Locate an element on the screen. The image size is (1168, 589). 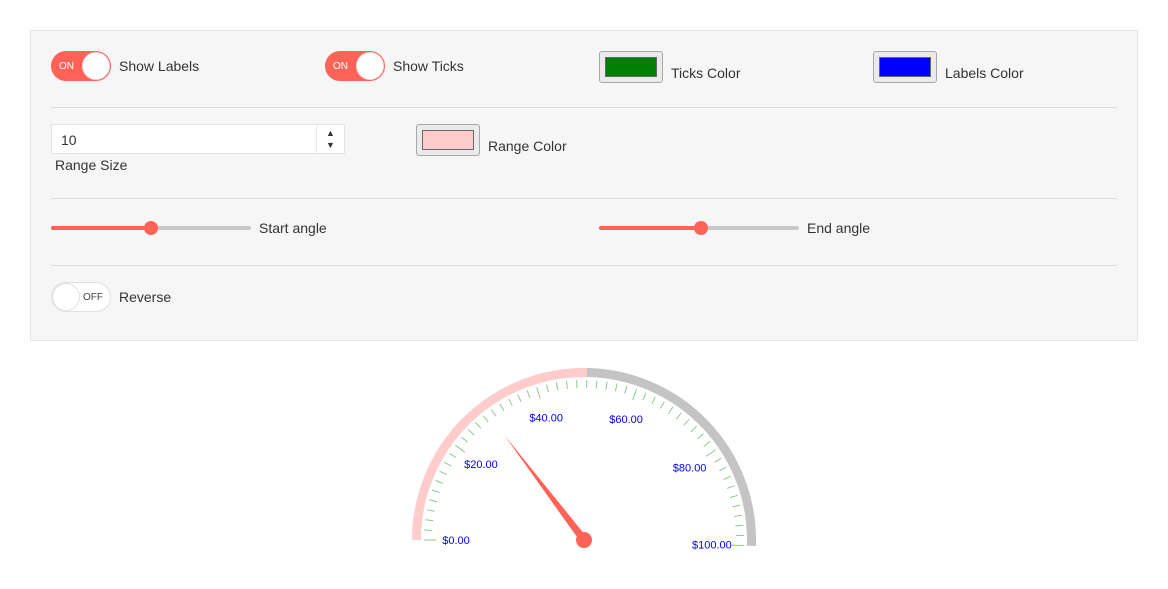
gauge-needle-cap is located at coordinates (584, 540).